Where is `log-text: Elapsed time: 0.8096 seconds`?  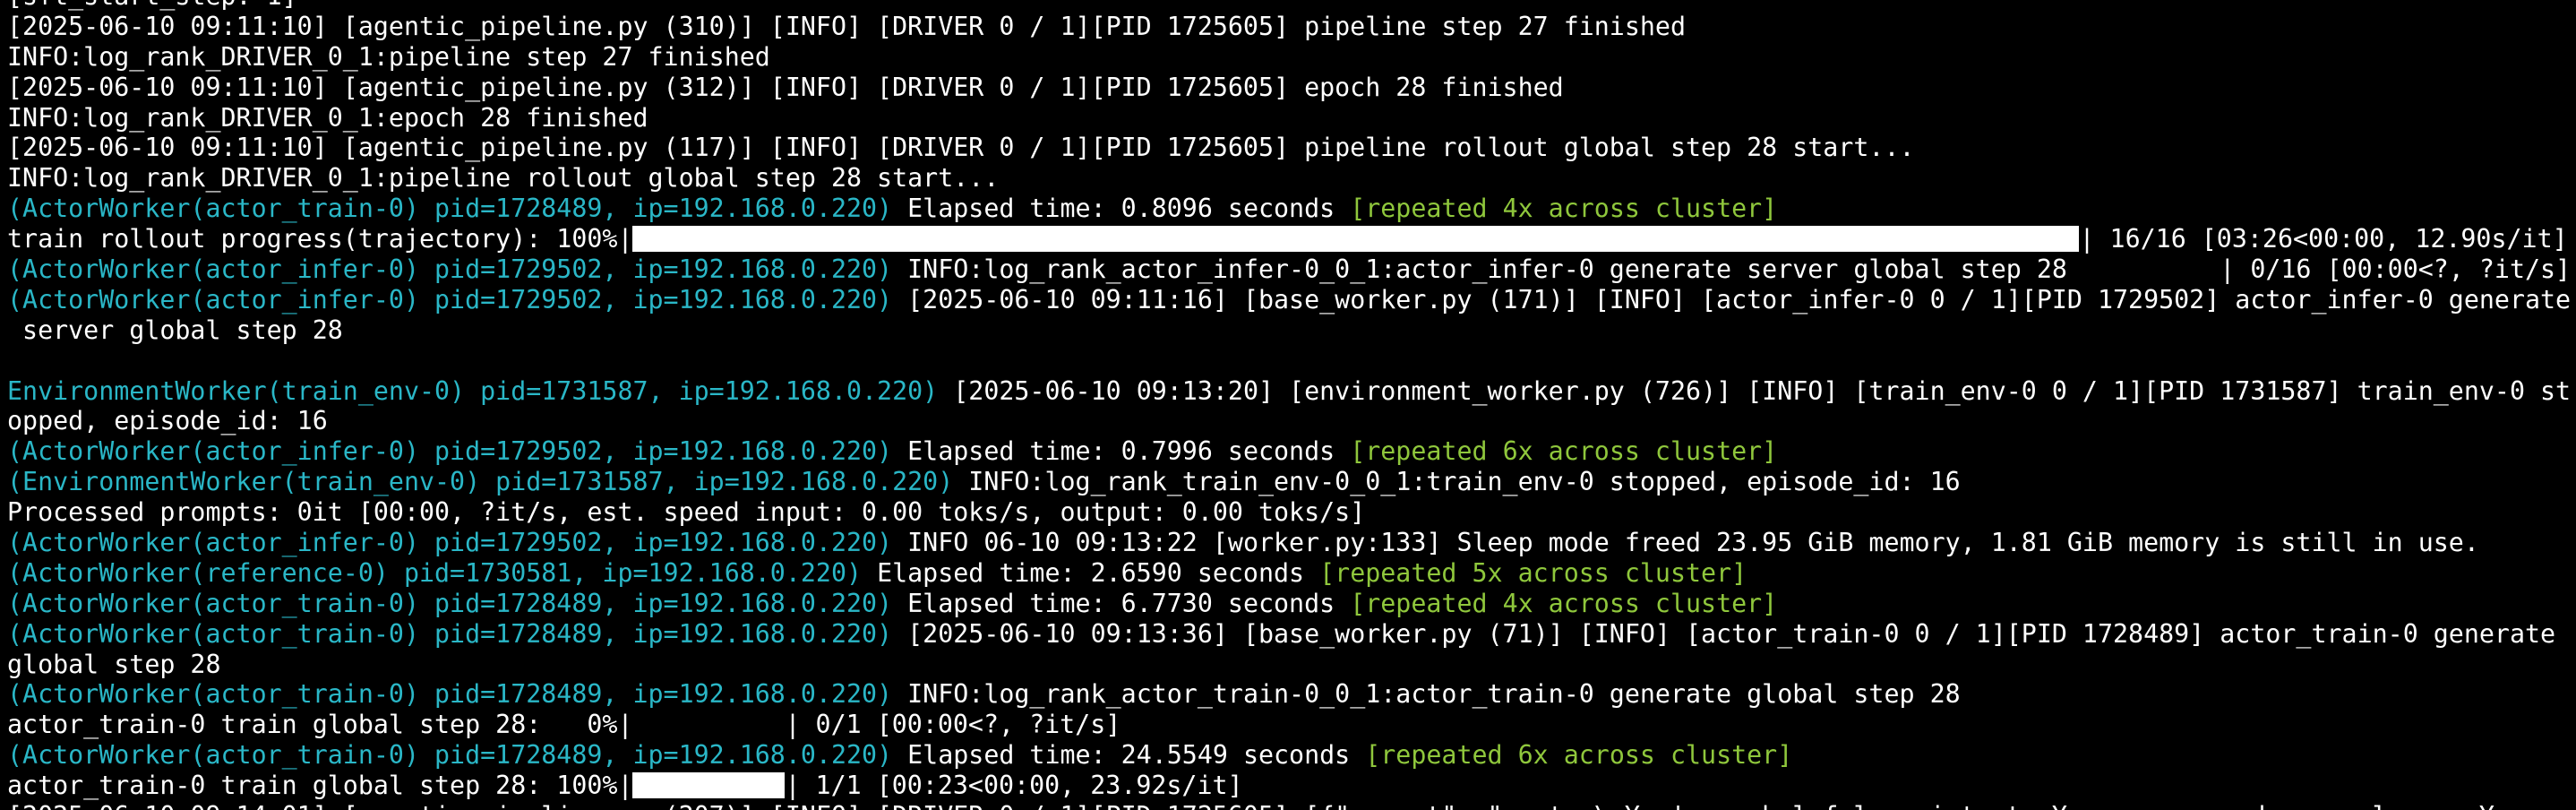 log-text: Elapsed time: 0.8096 seconds is located at coordinates (1121, 209).